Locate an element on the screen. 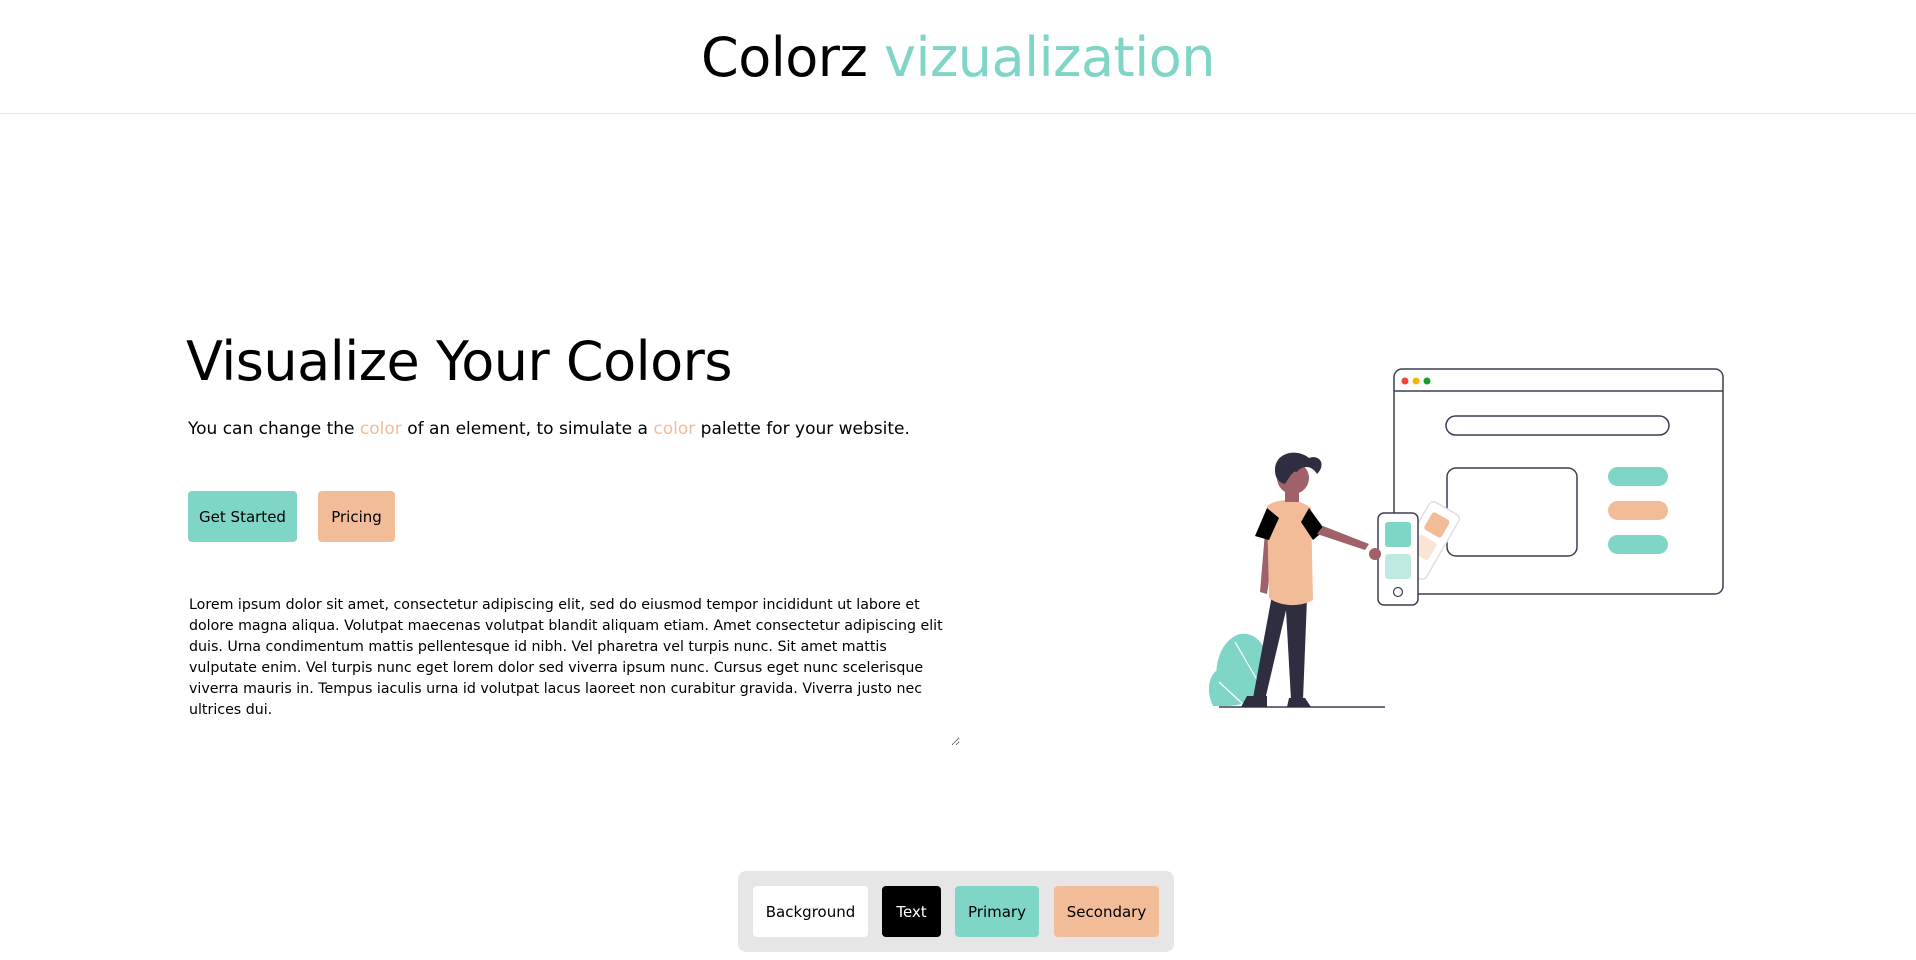 The width and height of the screenshot is (1916, 960). subtitle-text-1: You can change the is located at coordinates (274, 429).